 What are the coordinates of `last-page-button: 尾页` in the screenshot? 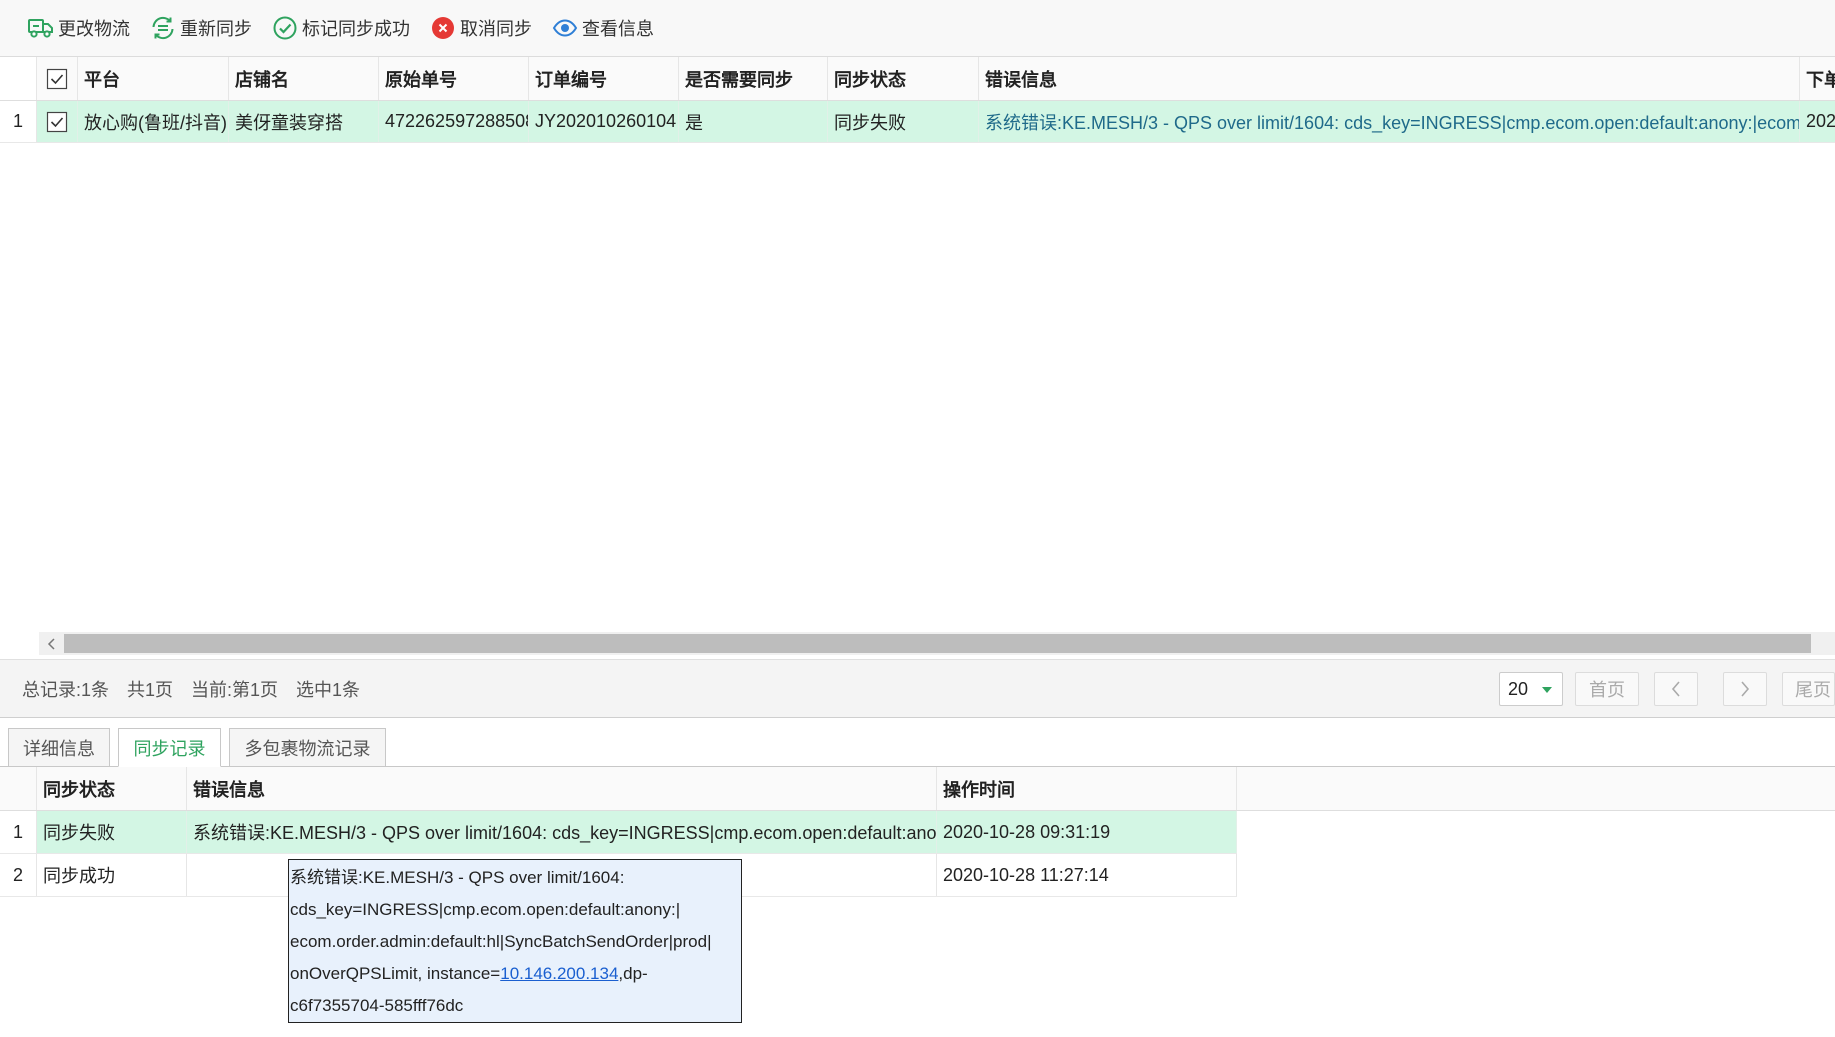 It's located at (1808, 689).